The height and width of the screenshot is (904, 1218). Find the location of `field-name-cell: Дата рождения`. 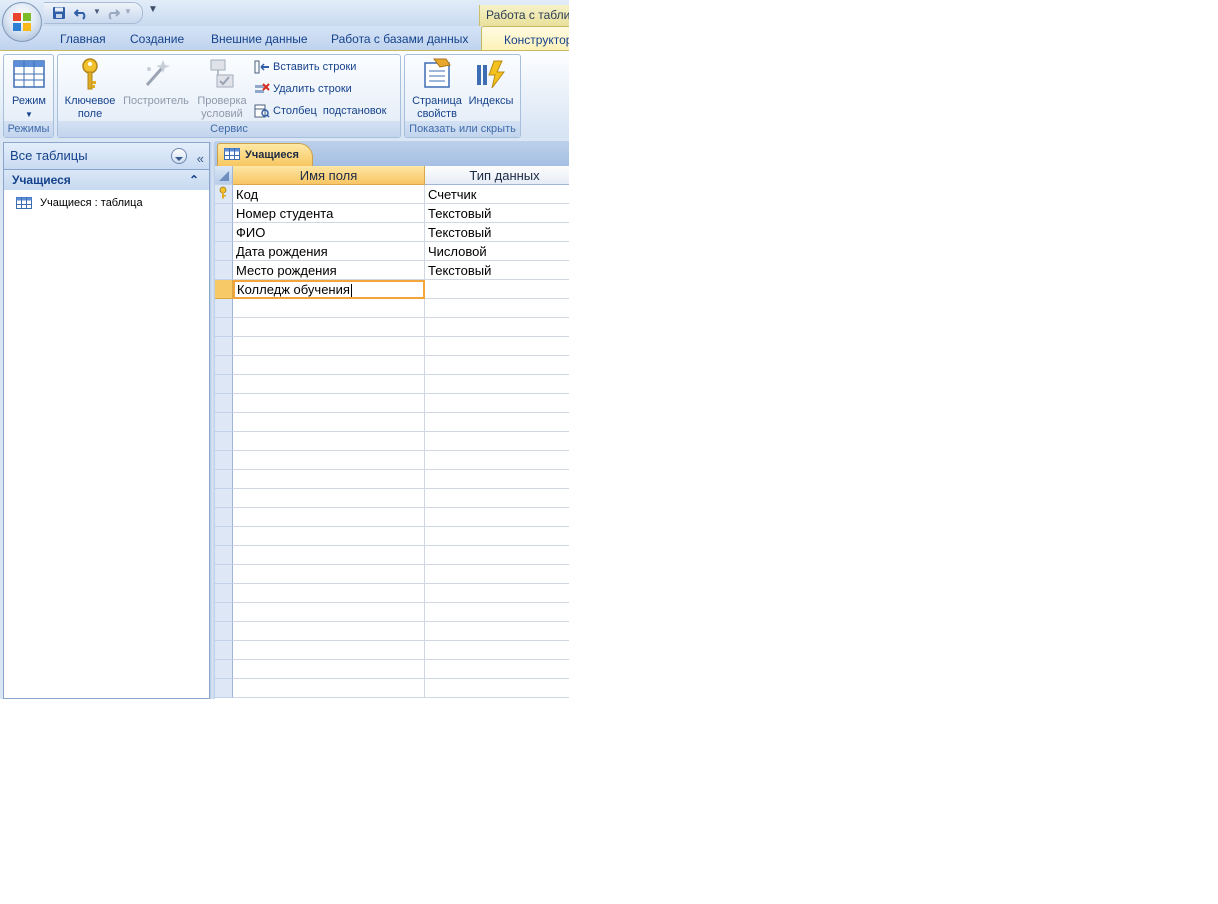

field-name-cell: Дата рождения is located at coordinates (329, 251).